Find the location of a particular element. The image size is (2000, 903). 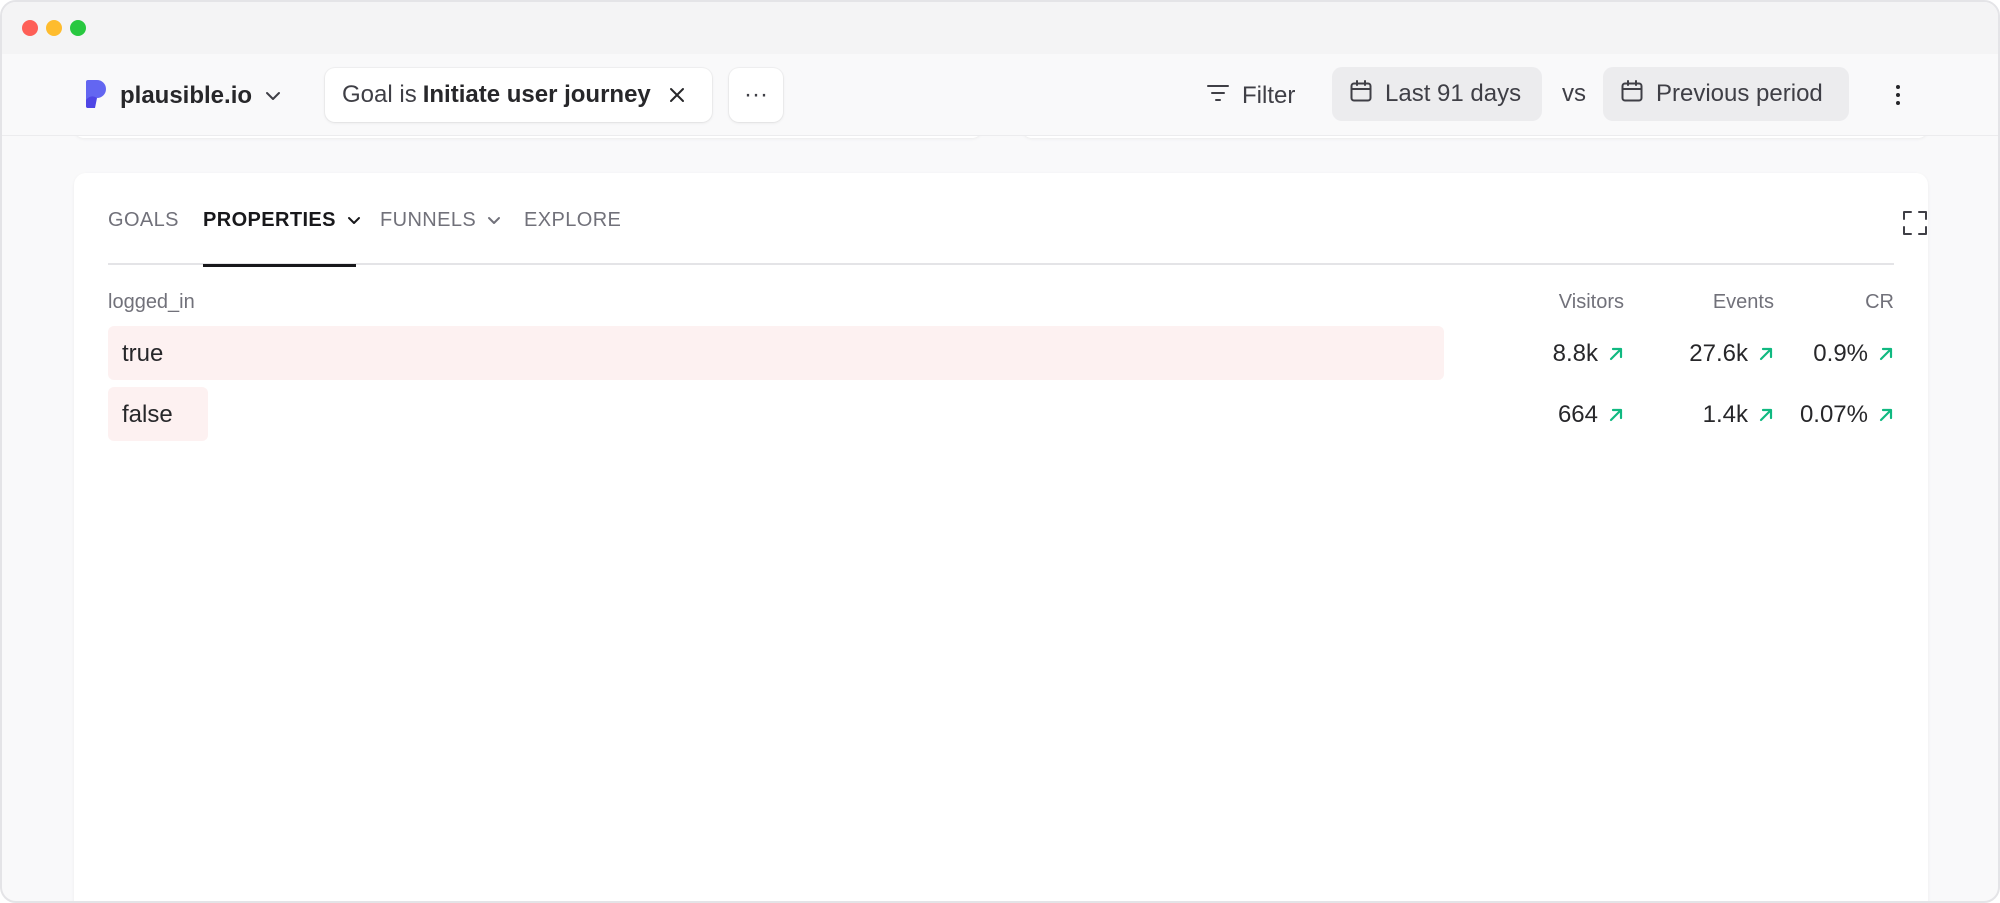

tab-goals-label: GOALS is located at coordinates (143, 220).